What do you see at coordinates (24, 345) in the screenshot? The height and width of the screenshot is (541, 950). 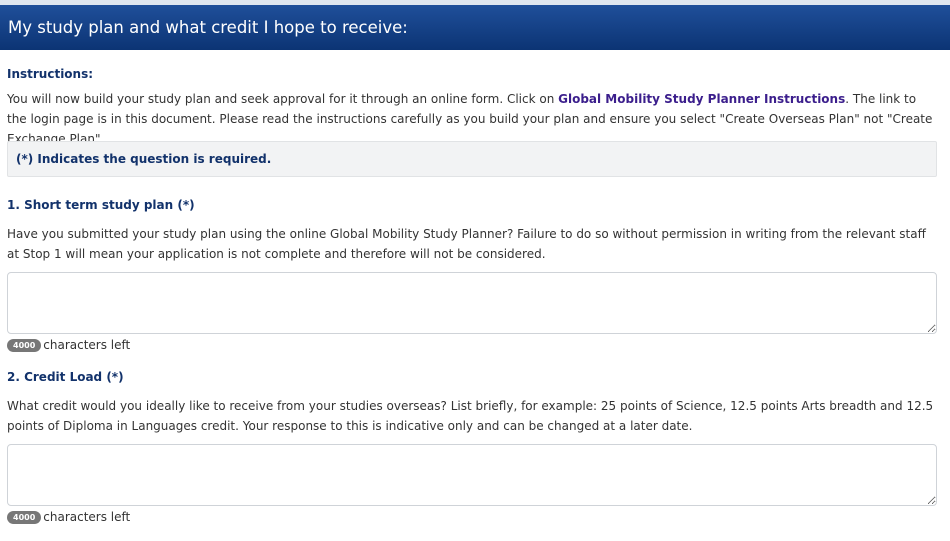 I see `question-1-chars-left-badge: 4000` at bounding box center [24, 345].